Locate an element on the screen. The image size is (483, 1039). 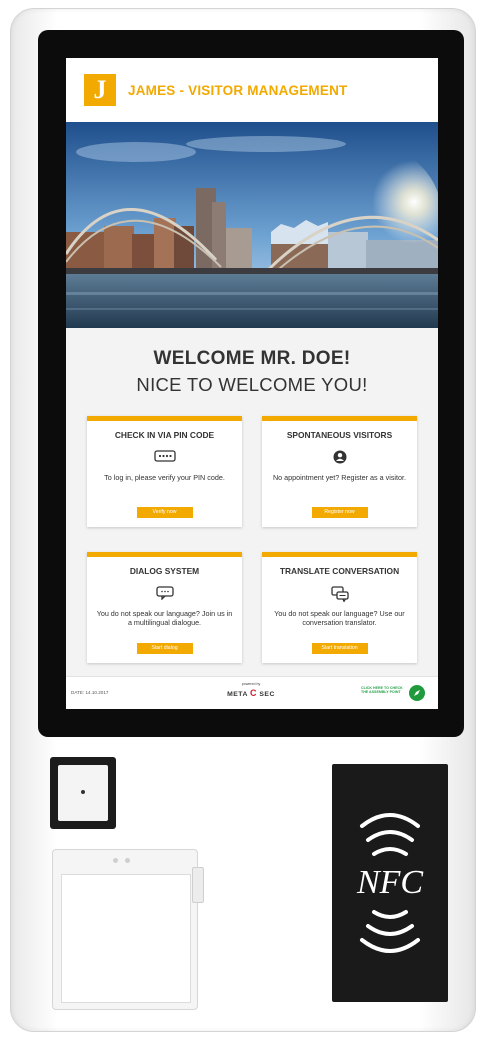
card-title: CHECK IN VIA PIN CODE is located at coordinates (164, 435).